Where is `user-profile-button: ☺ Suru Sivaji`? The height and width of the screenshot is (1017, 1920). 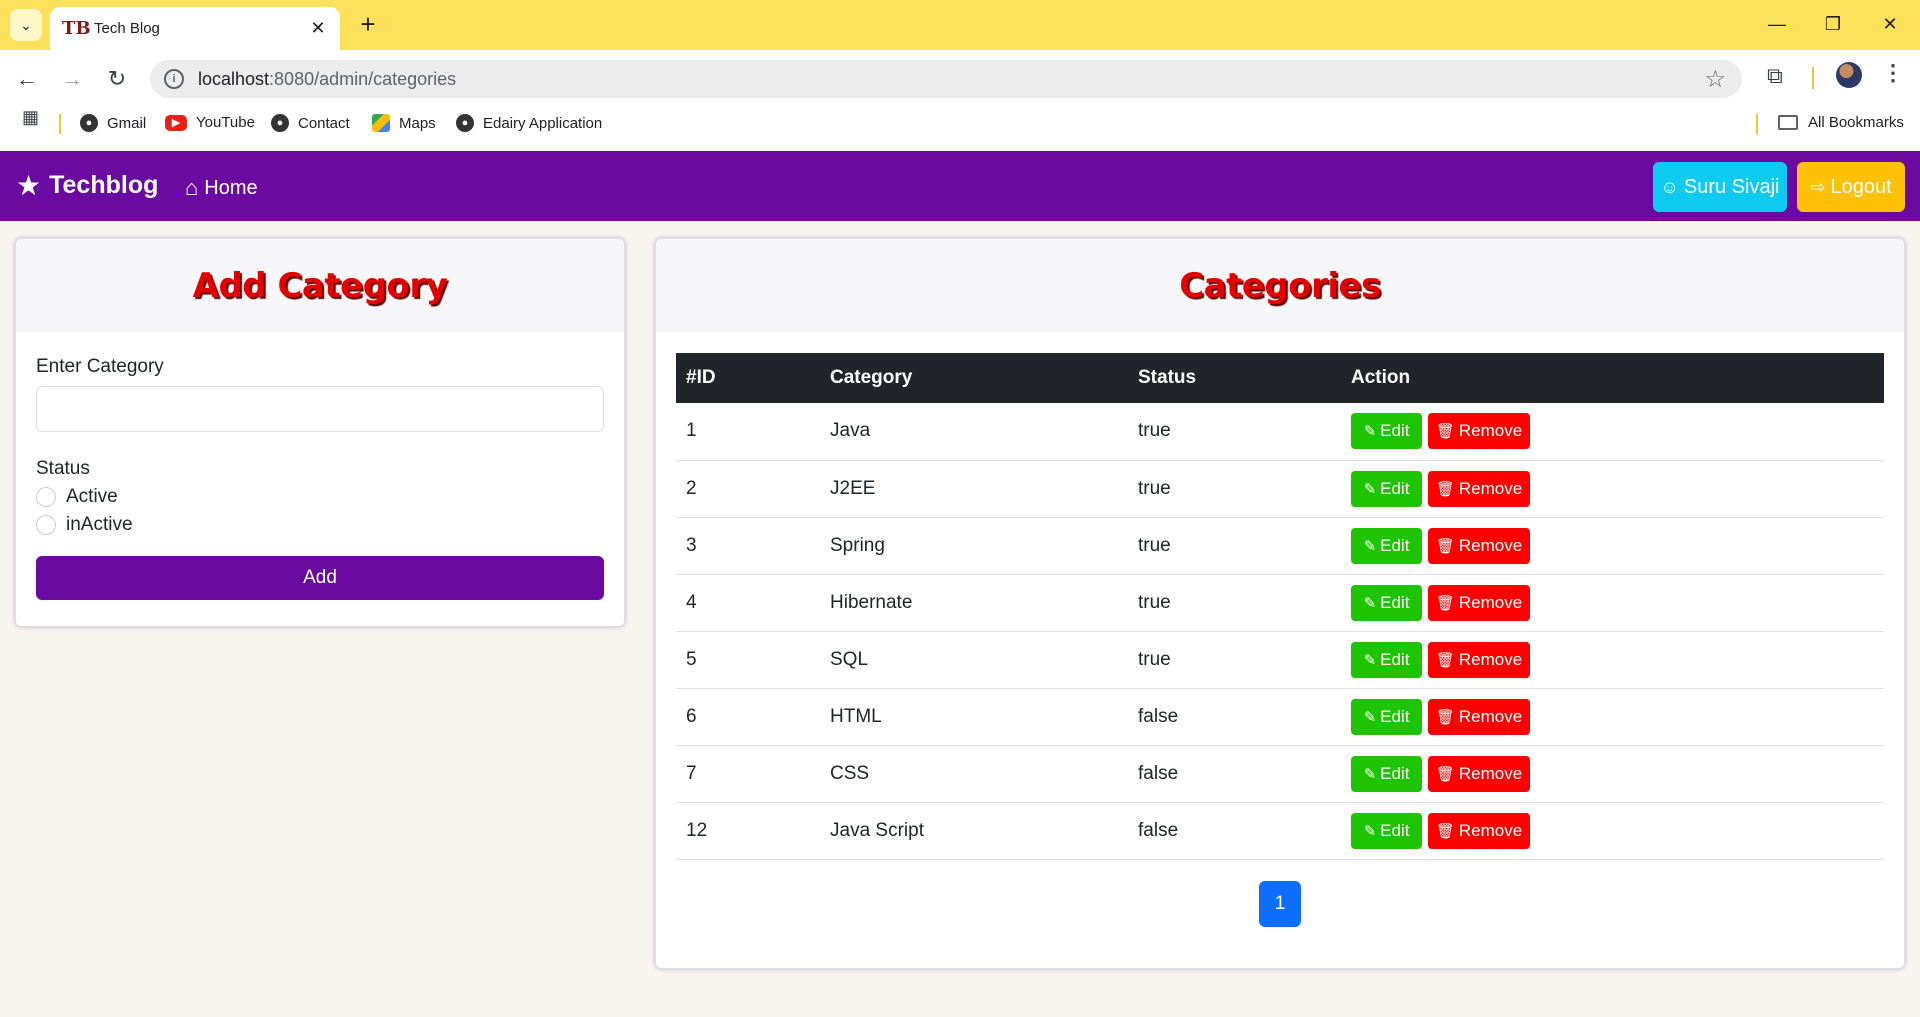
user-profile-button: ☺ Suru Sivaji is located at coordinates (1720, 187).